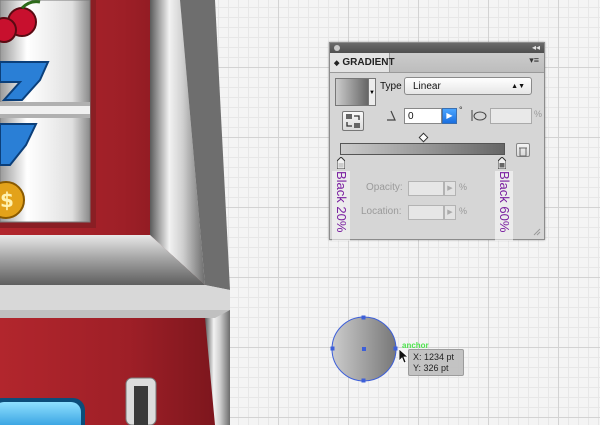  I want to click on gradient-stop-right, so click(502, 163).